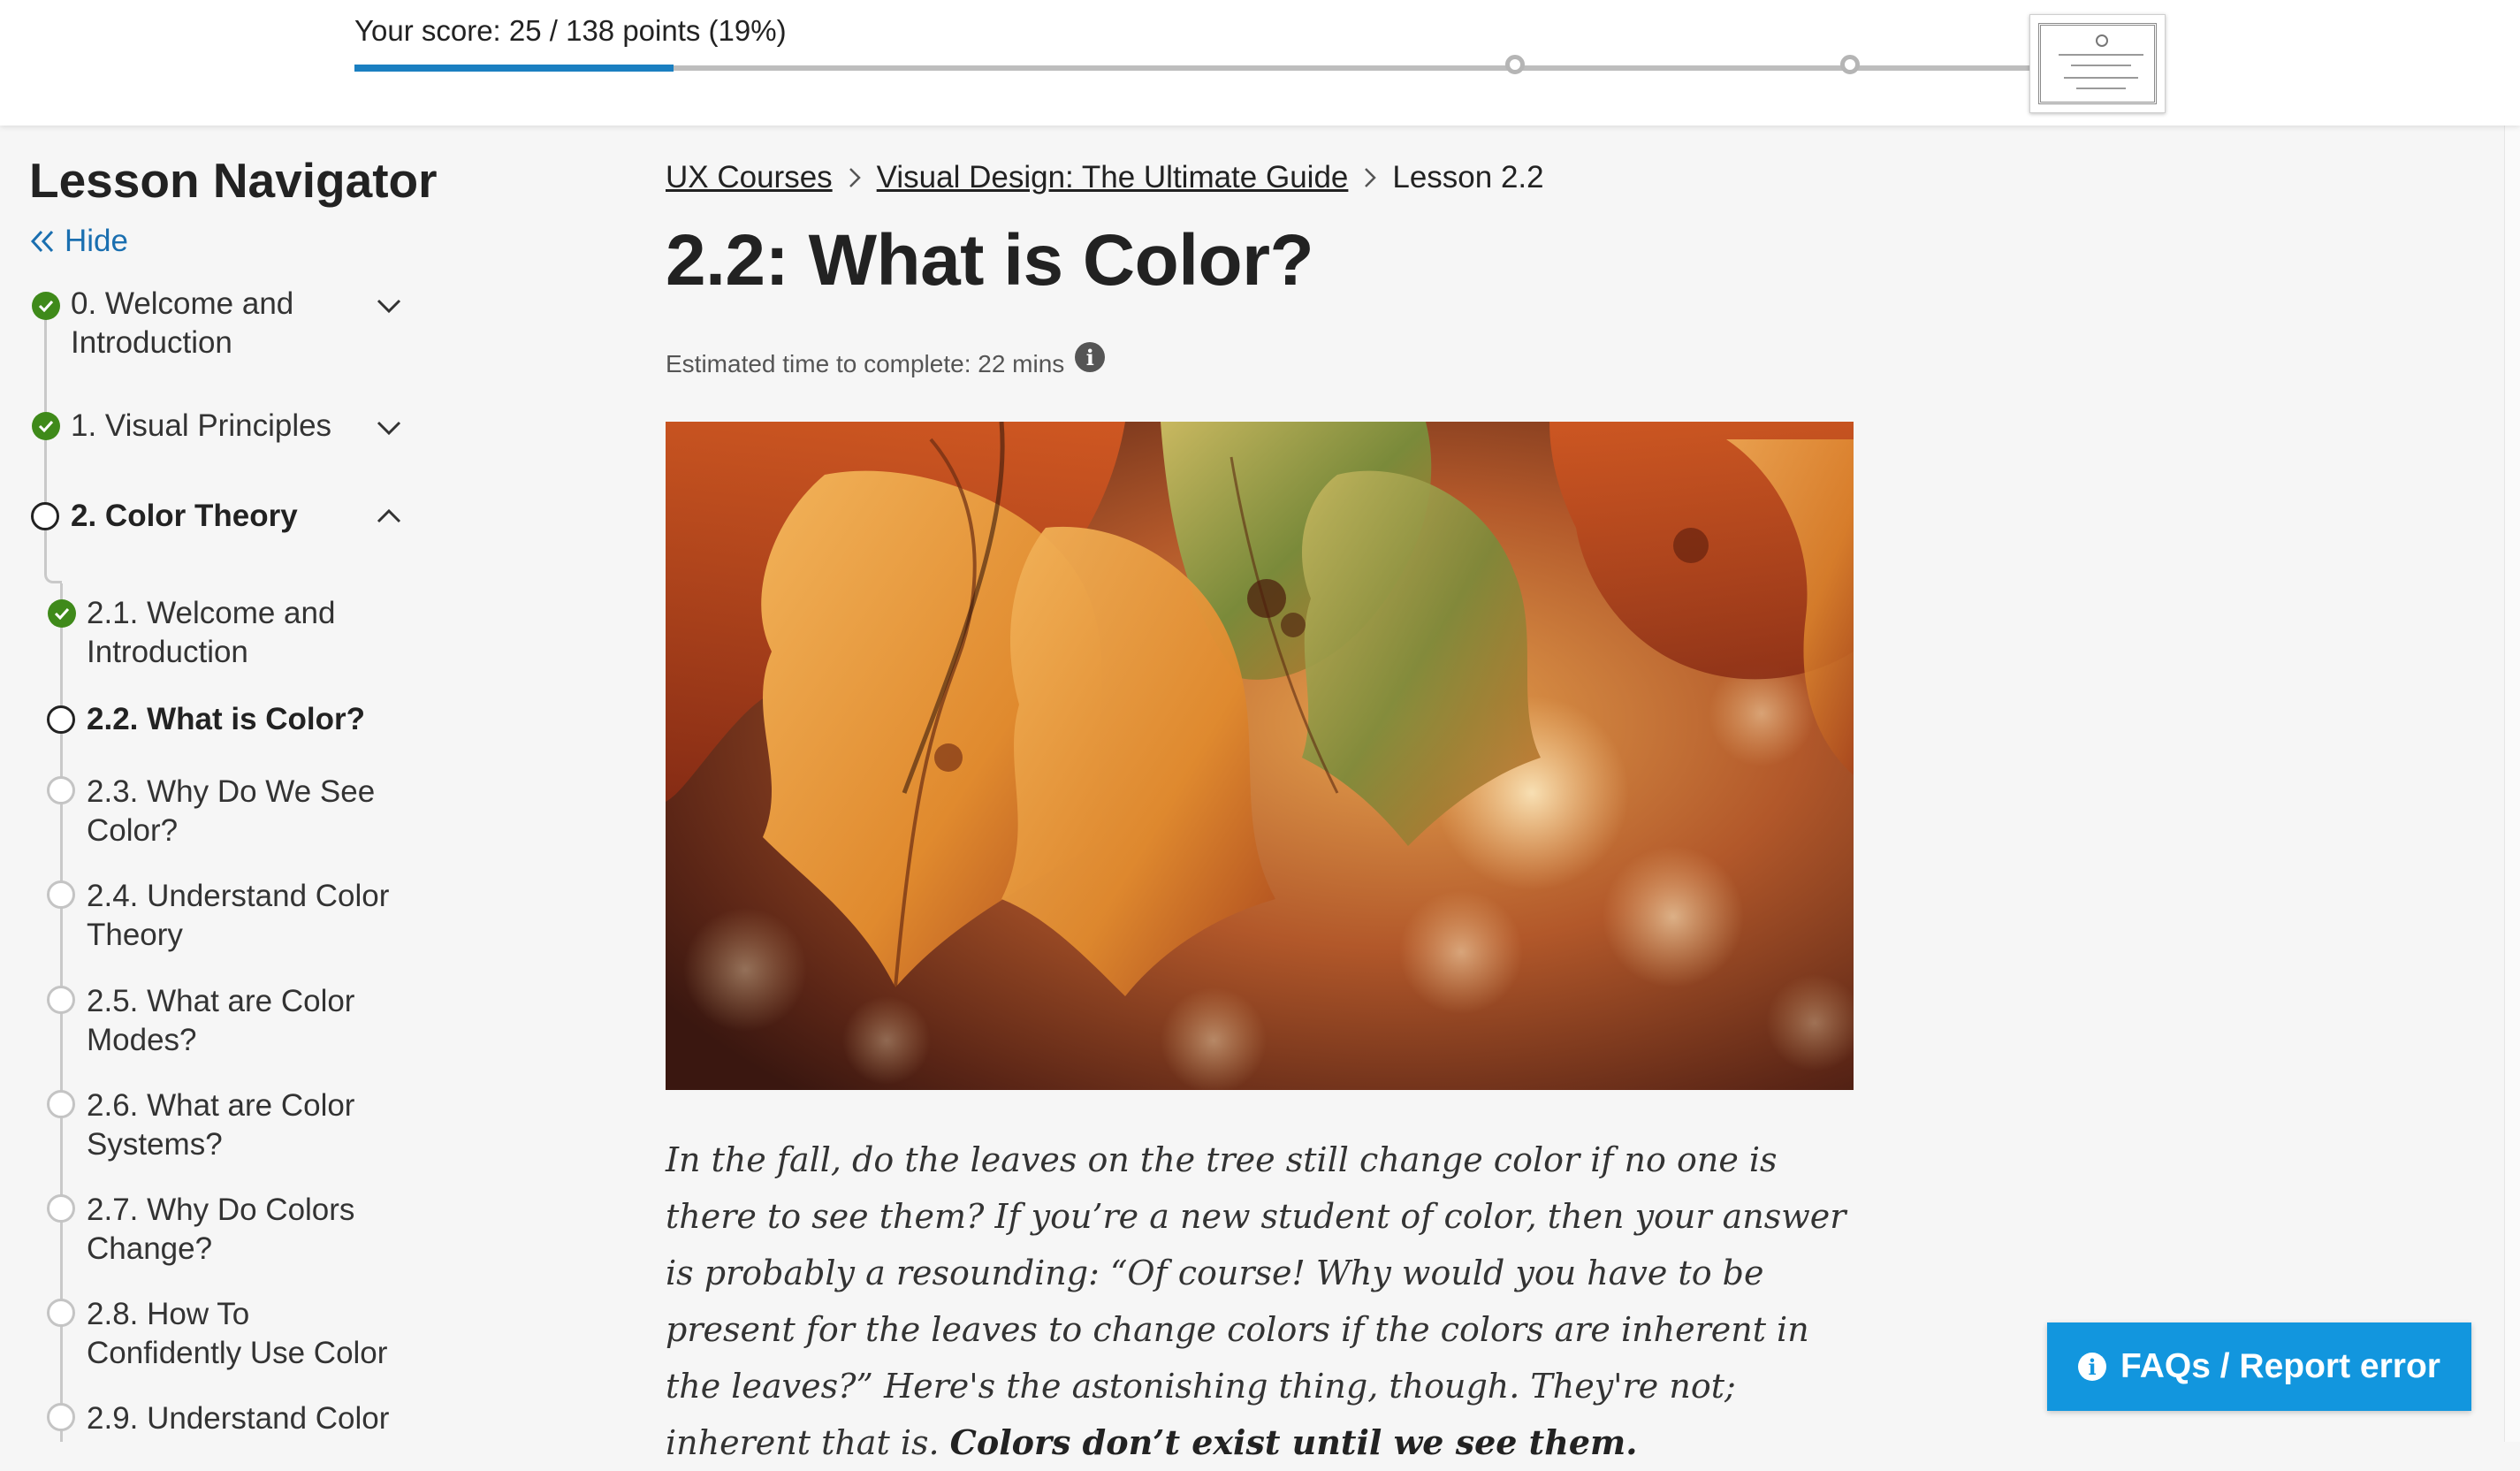 This screenshot has height=1471, width=2520. Describe the element at coordinates (226, 719) in the screenshot. I see `lesson-label: 2.2. What is Color?` at that location.